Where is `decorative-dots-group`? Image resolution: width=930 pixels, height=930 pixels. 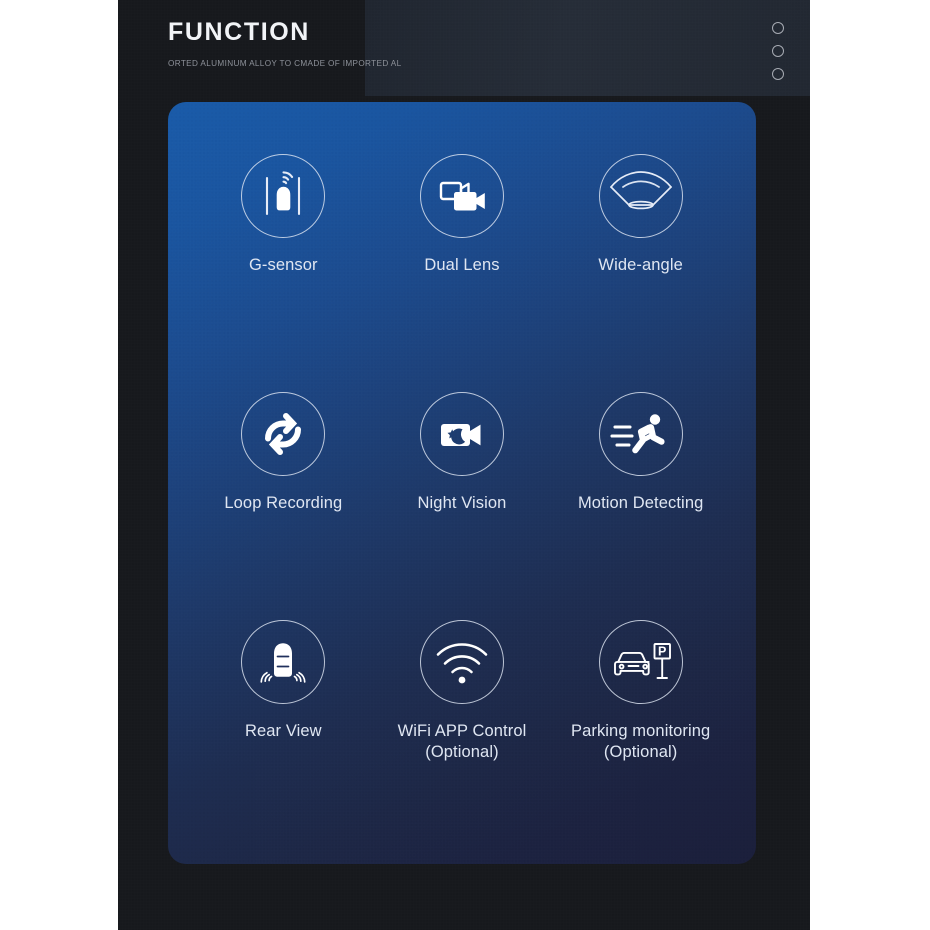
decorative-dots-group is located at coordinates (778, 51).